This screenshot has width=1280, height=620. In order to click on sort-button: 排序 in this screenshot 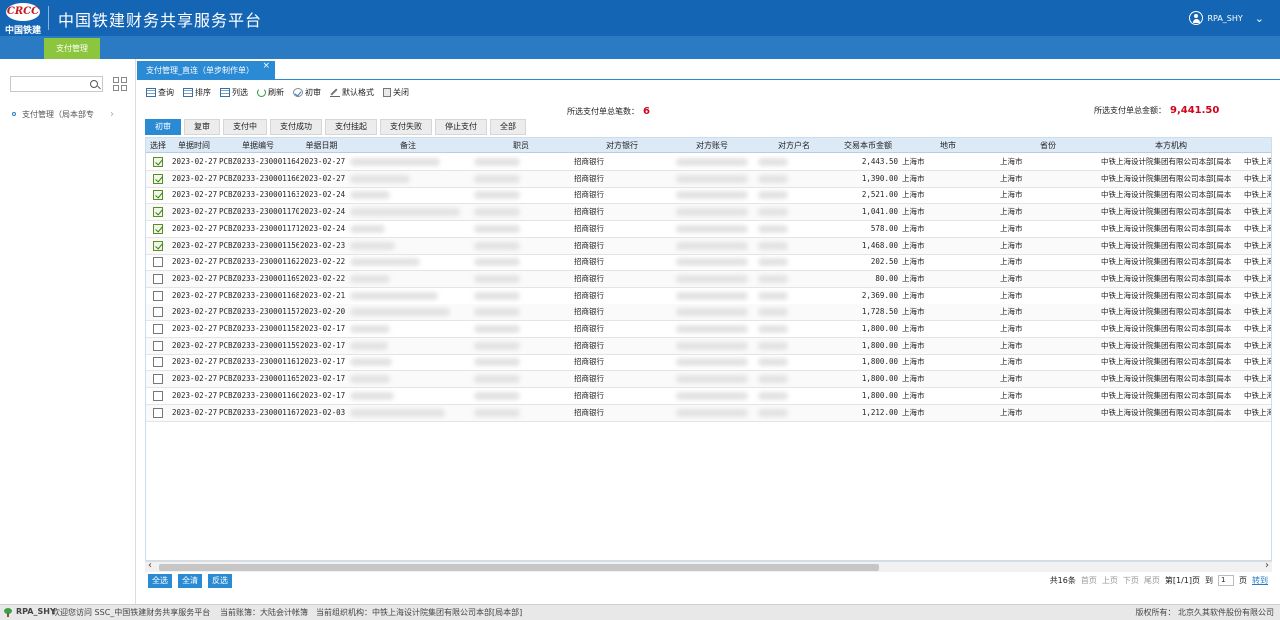, I will do `click(197, 92)`.